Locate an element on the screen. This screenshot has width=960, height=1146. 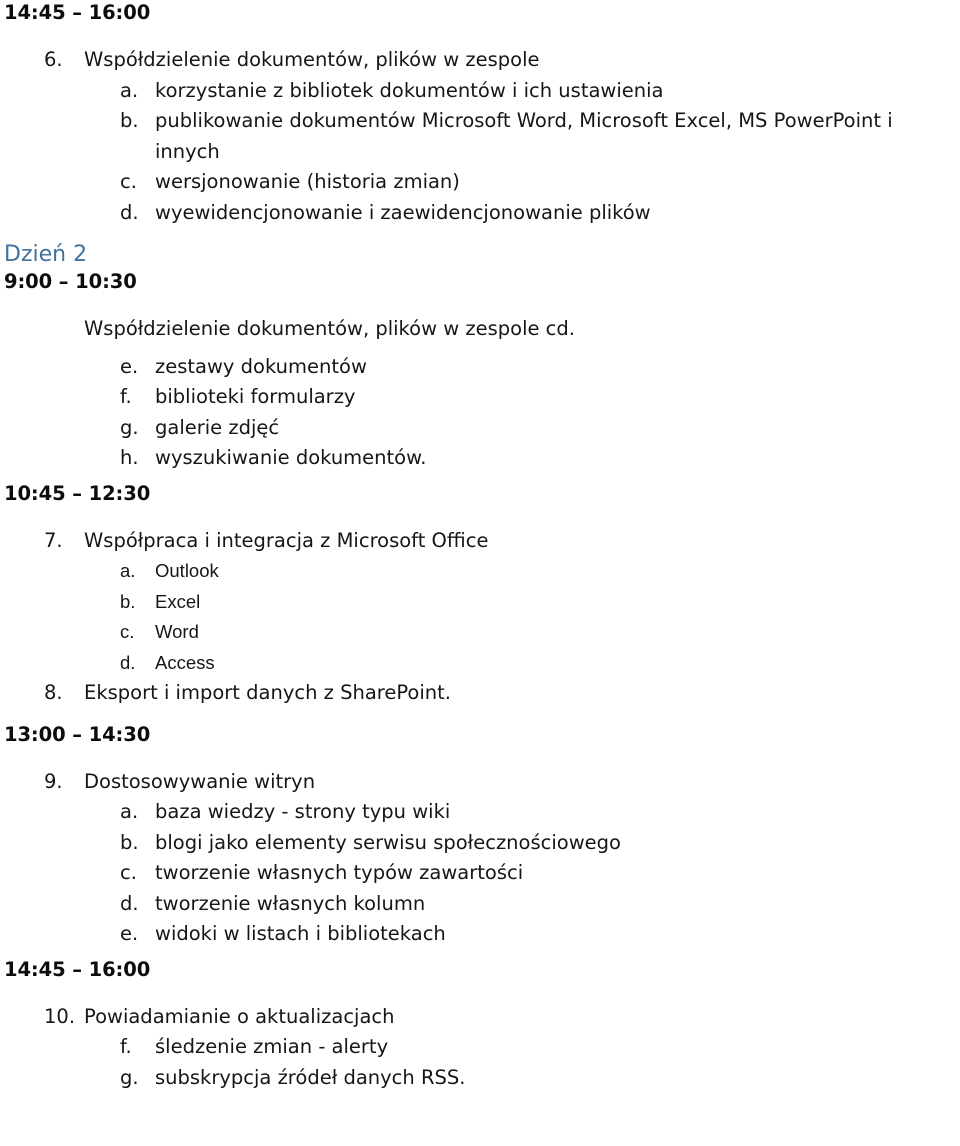
list-text: wersjonowanie (historia zmian) is located at coordinates (307, 181).